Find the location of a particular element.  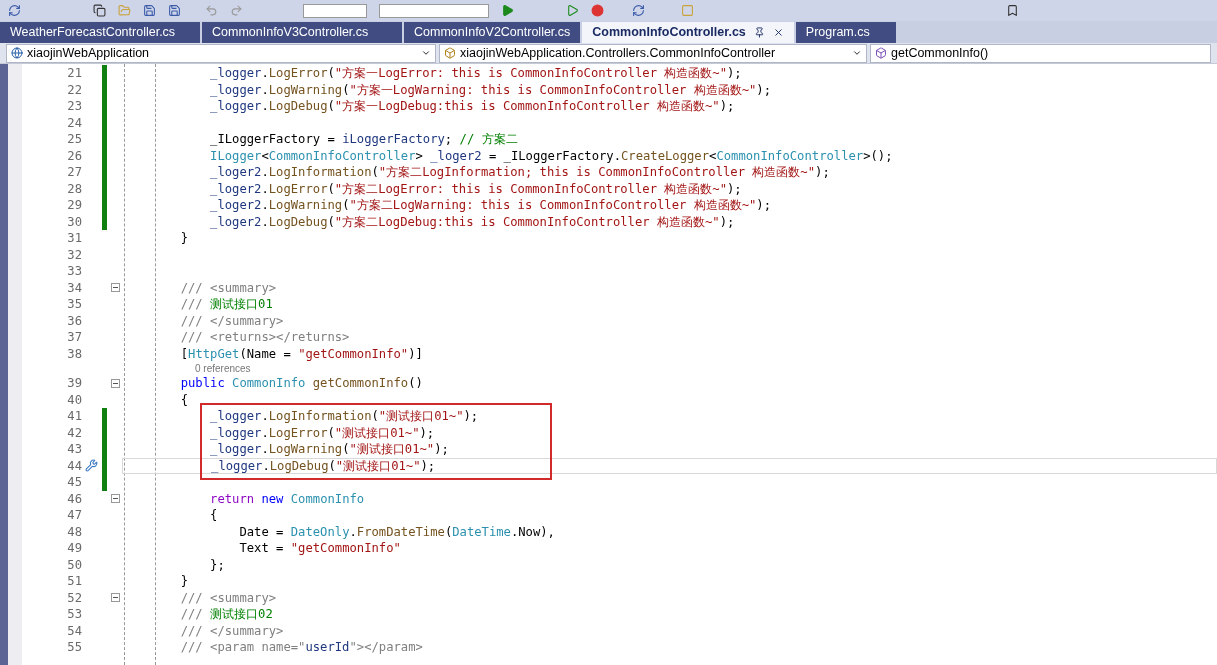

code-line: /// <param name="userId"></param> is located at coordinates (301, 647).